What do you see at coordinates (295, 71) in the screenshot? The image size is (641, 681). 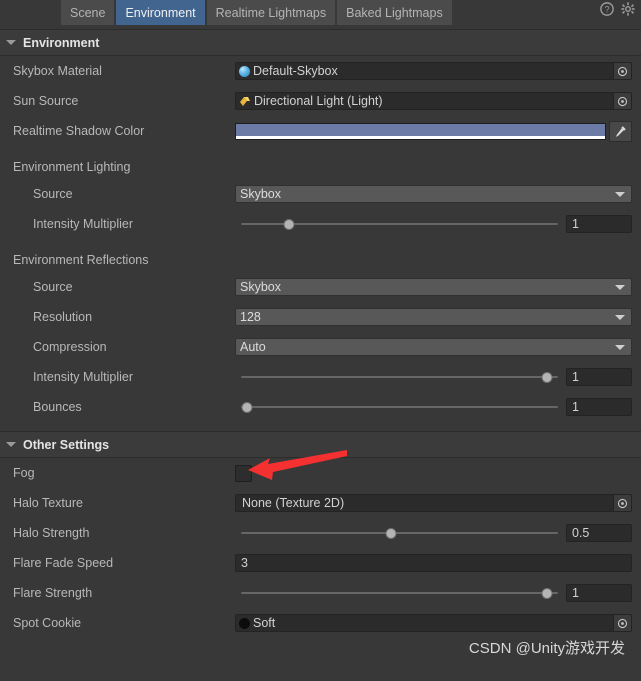 I see `skybox-material-value: Default-Skybox` at bounding box center [295, 71].